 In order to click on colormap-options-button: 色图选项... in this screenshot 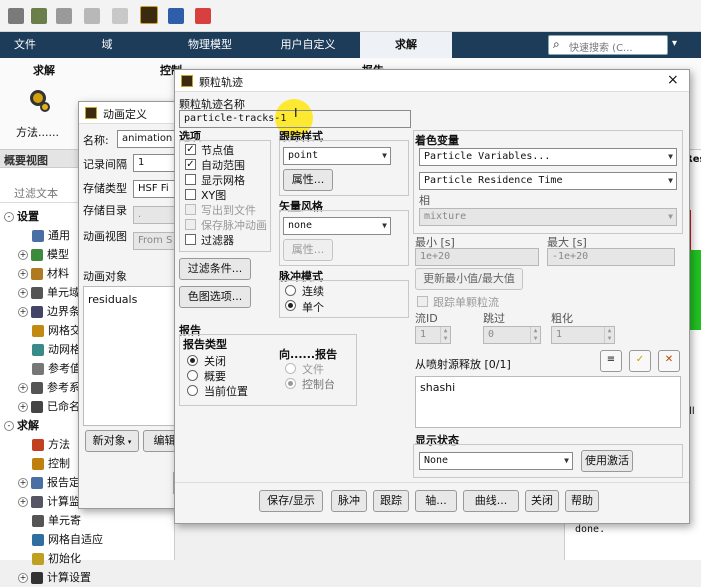, I will do `click(215, 297)`.